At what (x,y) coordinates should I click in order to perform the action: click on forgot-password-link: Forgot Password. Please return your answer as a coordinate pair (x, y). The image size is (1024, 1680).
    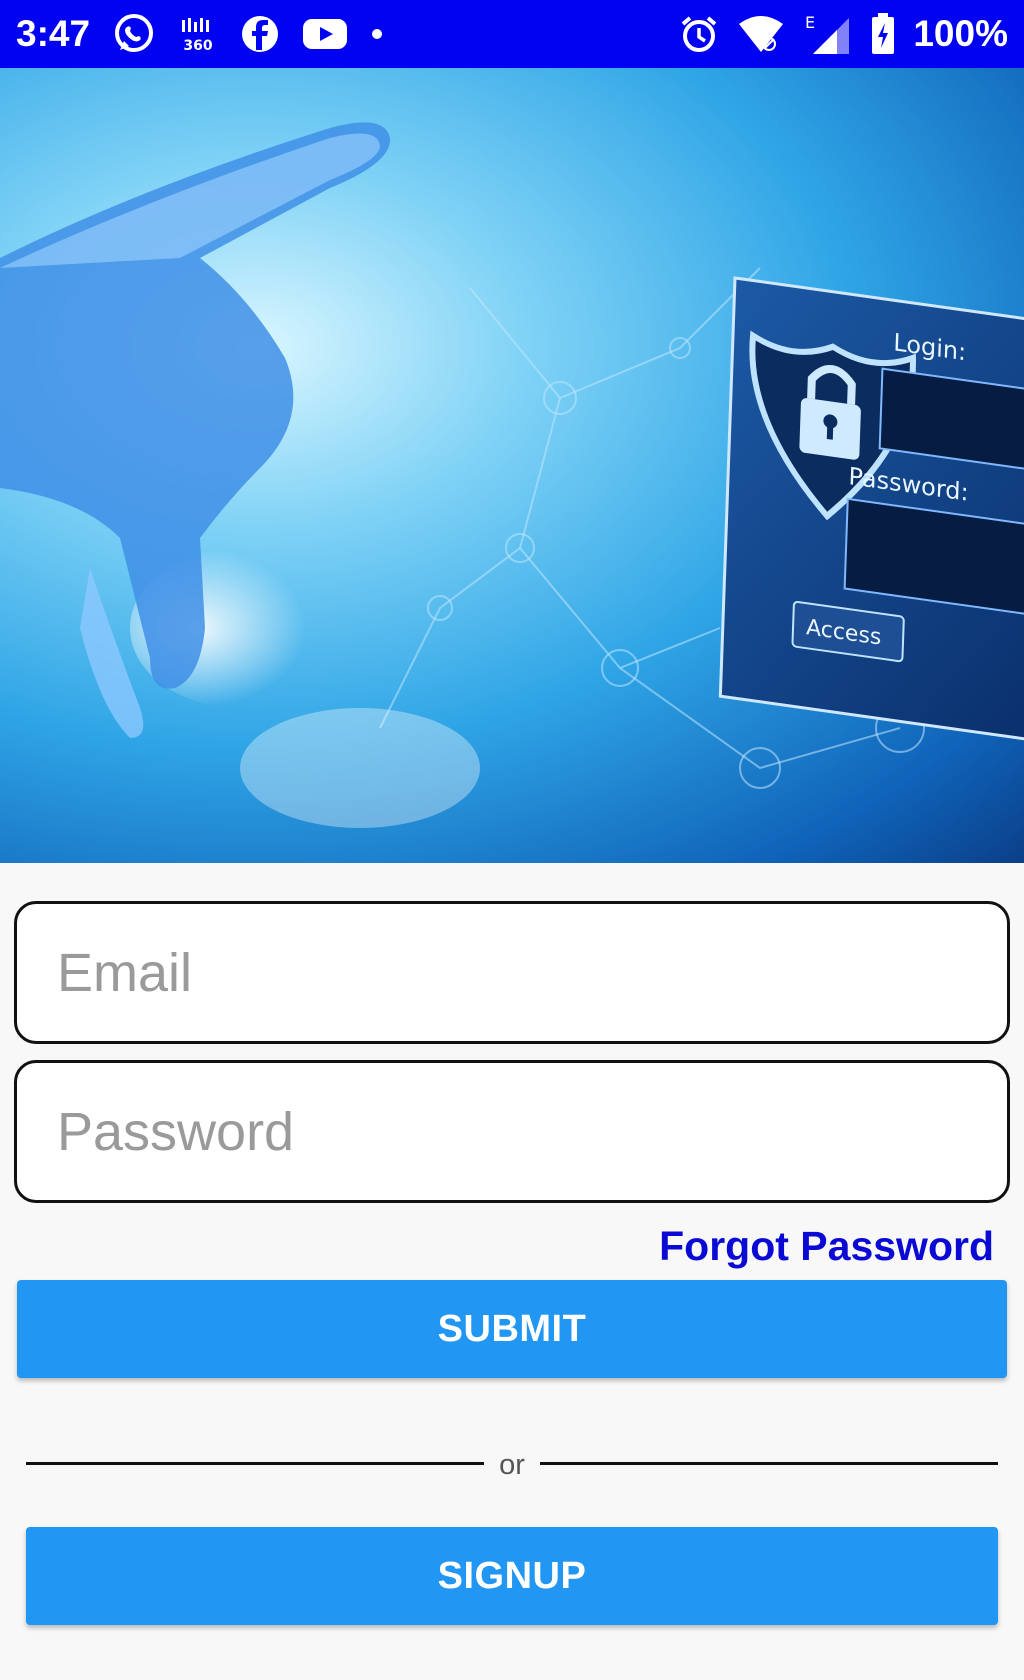
    Looking at the image, I should click on (826, 1246).